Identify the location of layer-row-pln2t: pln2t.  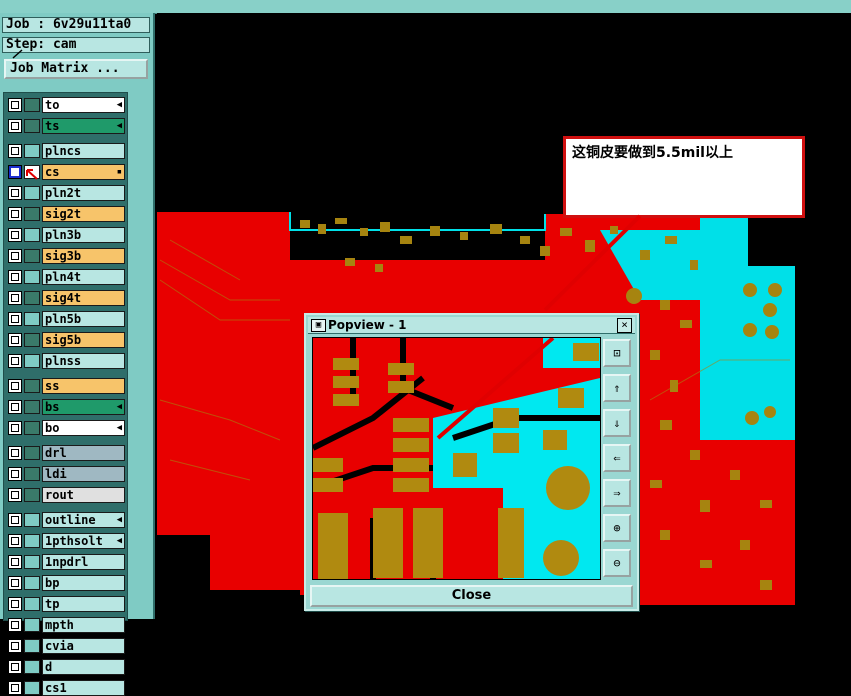
(65, 193).